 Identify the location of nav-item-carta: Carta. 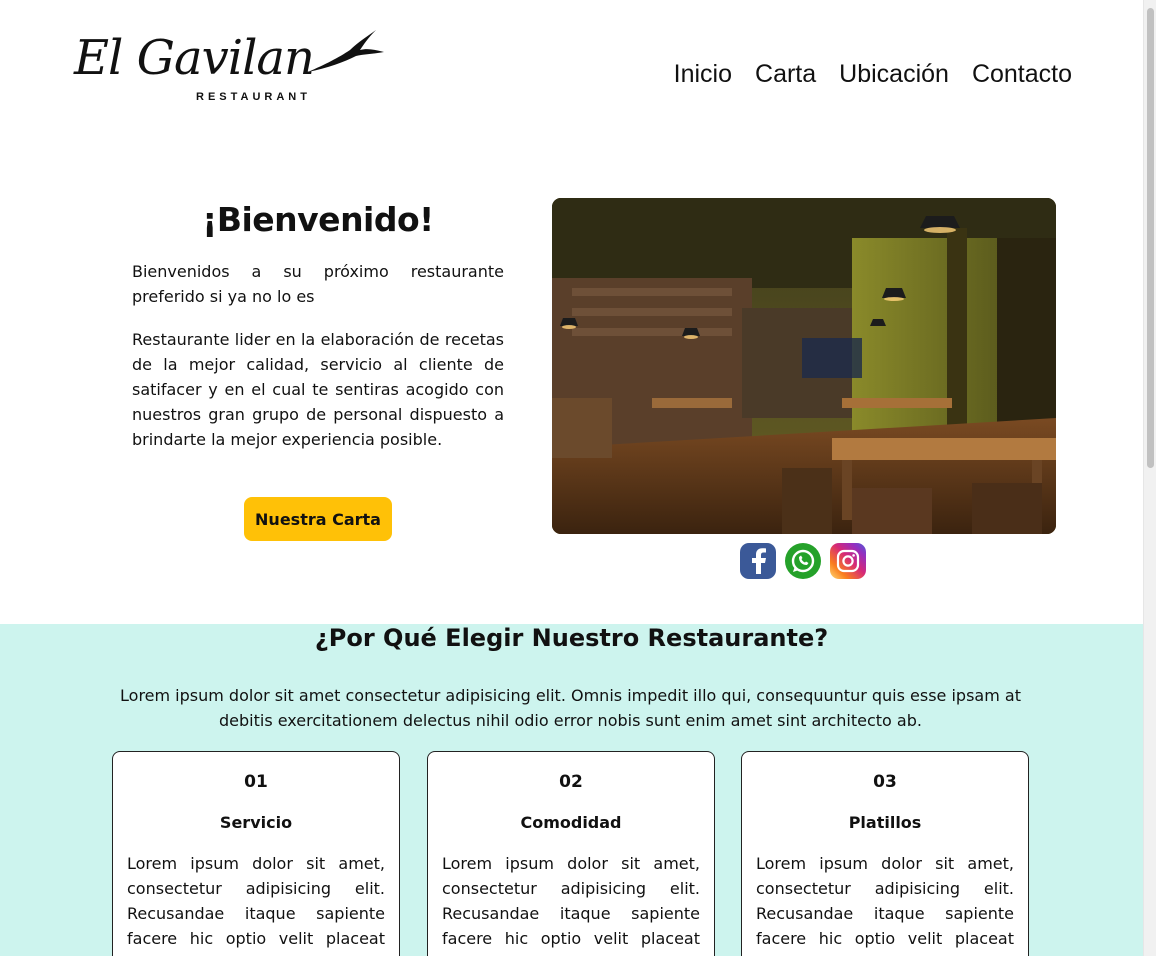
(785, 74).